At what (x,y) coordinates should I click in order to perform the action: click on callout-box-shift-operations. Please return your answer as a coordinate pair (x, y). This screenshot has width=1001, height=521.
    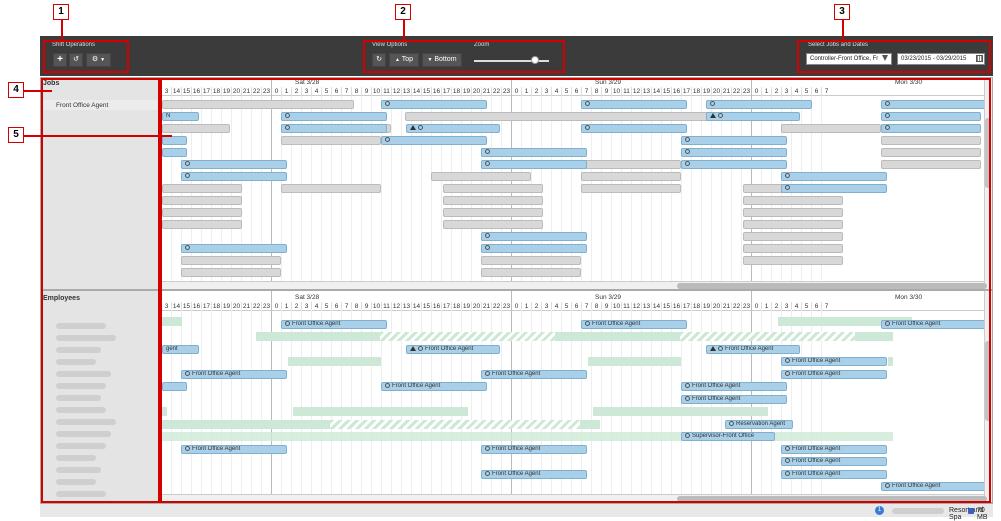
    Looking at the image, I should click on (86, 56).